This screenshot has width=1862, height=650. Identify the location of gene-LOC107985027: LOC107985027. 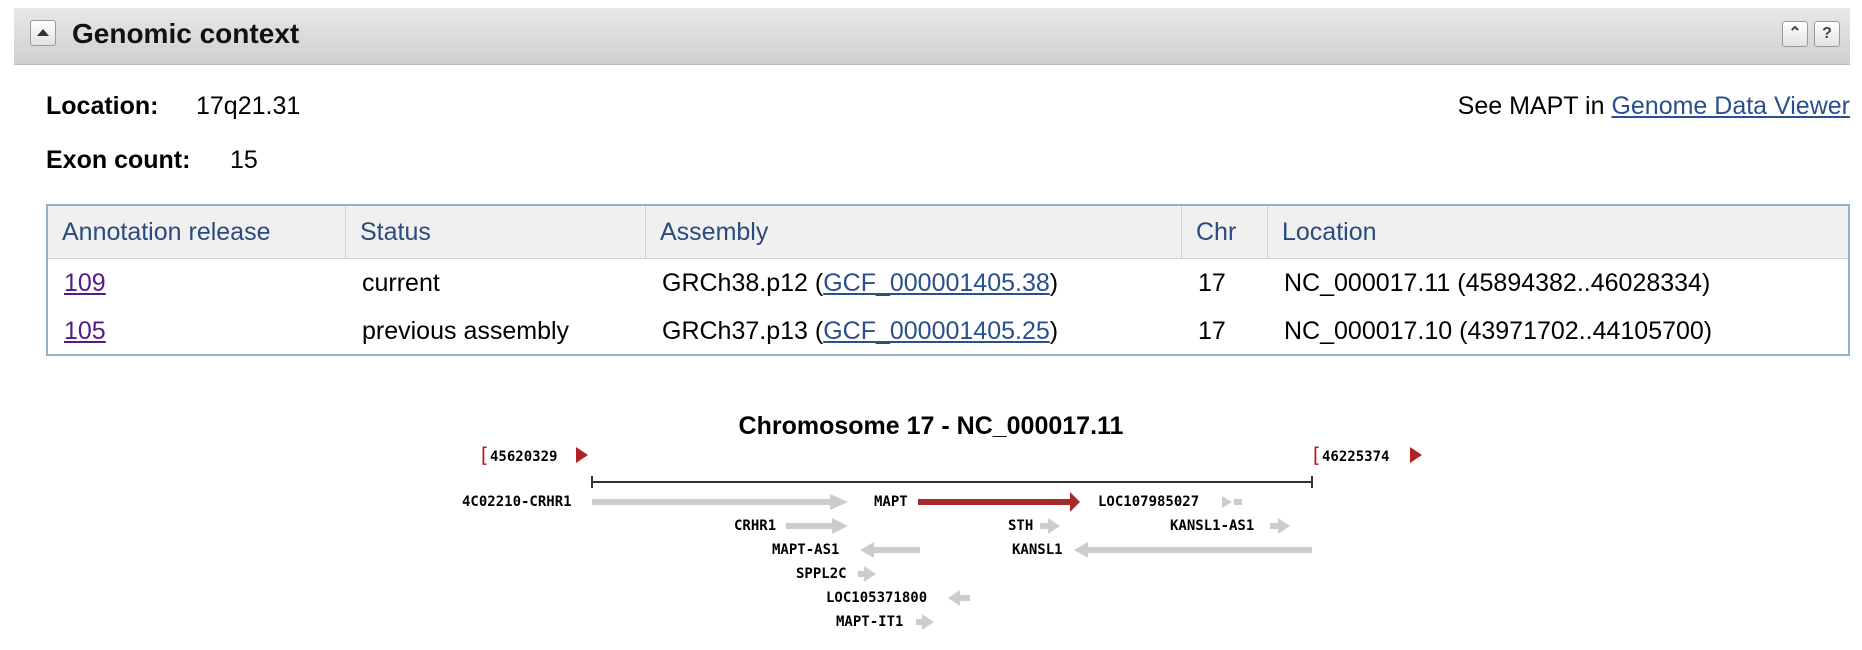
(1170, 502).